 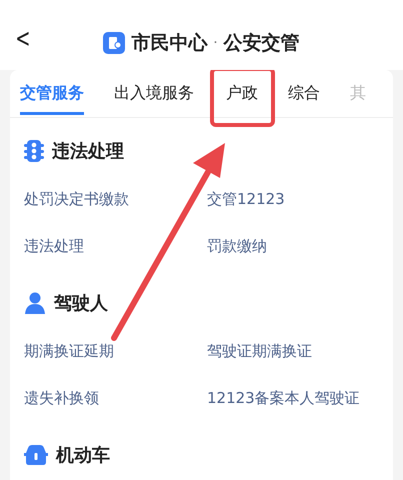 What do you see at coordinates (154, 98) in the screenshot?
I see `tab: 出入境服务` at bounding box center [154, 98].